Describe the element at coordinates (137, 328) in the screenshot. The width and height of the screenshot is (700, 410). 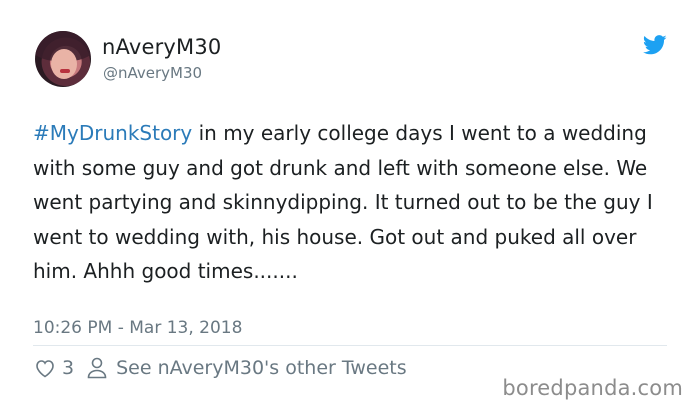
I see `tweet-timestamp: 10:26 PM - Mar 13, 2018` at that location.